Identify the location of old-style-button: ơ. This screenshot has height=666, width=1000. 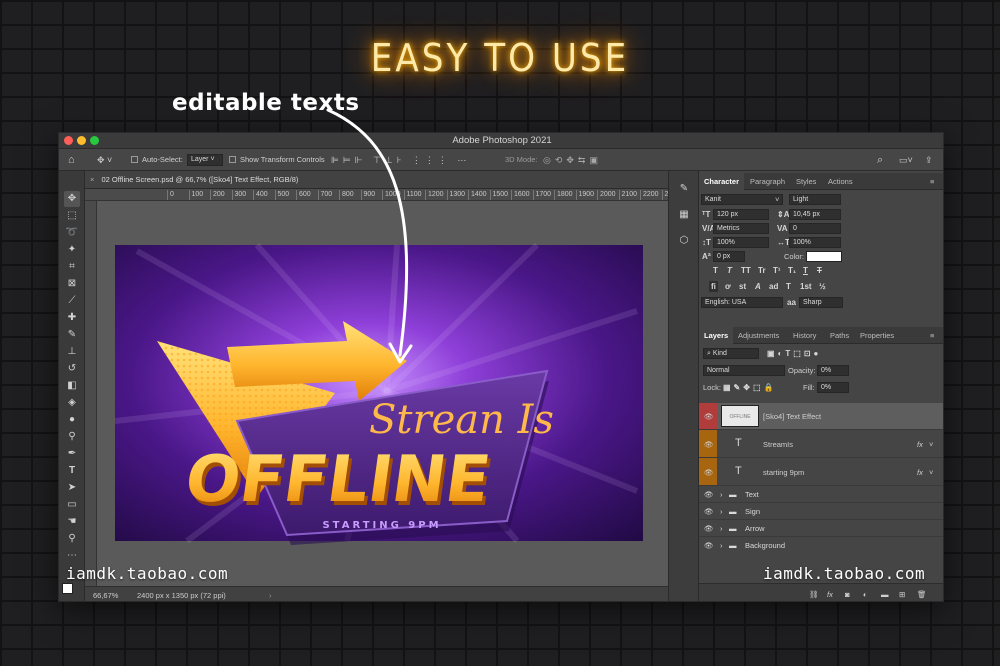
(728, 286).